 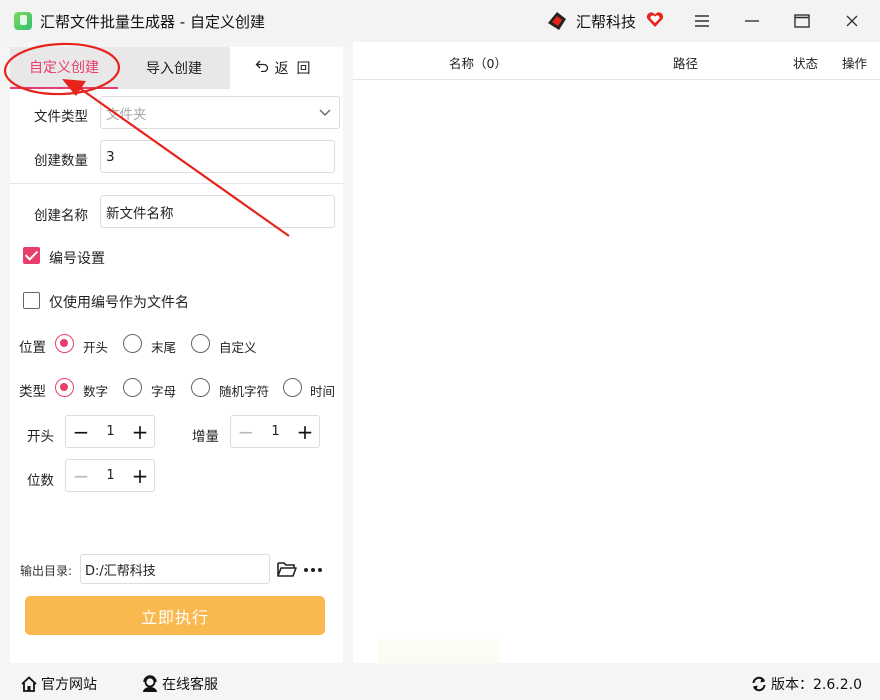 I want to click on table-header: 名称（0） 路径 状态 操作, so click(x=616, y=61).